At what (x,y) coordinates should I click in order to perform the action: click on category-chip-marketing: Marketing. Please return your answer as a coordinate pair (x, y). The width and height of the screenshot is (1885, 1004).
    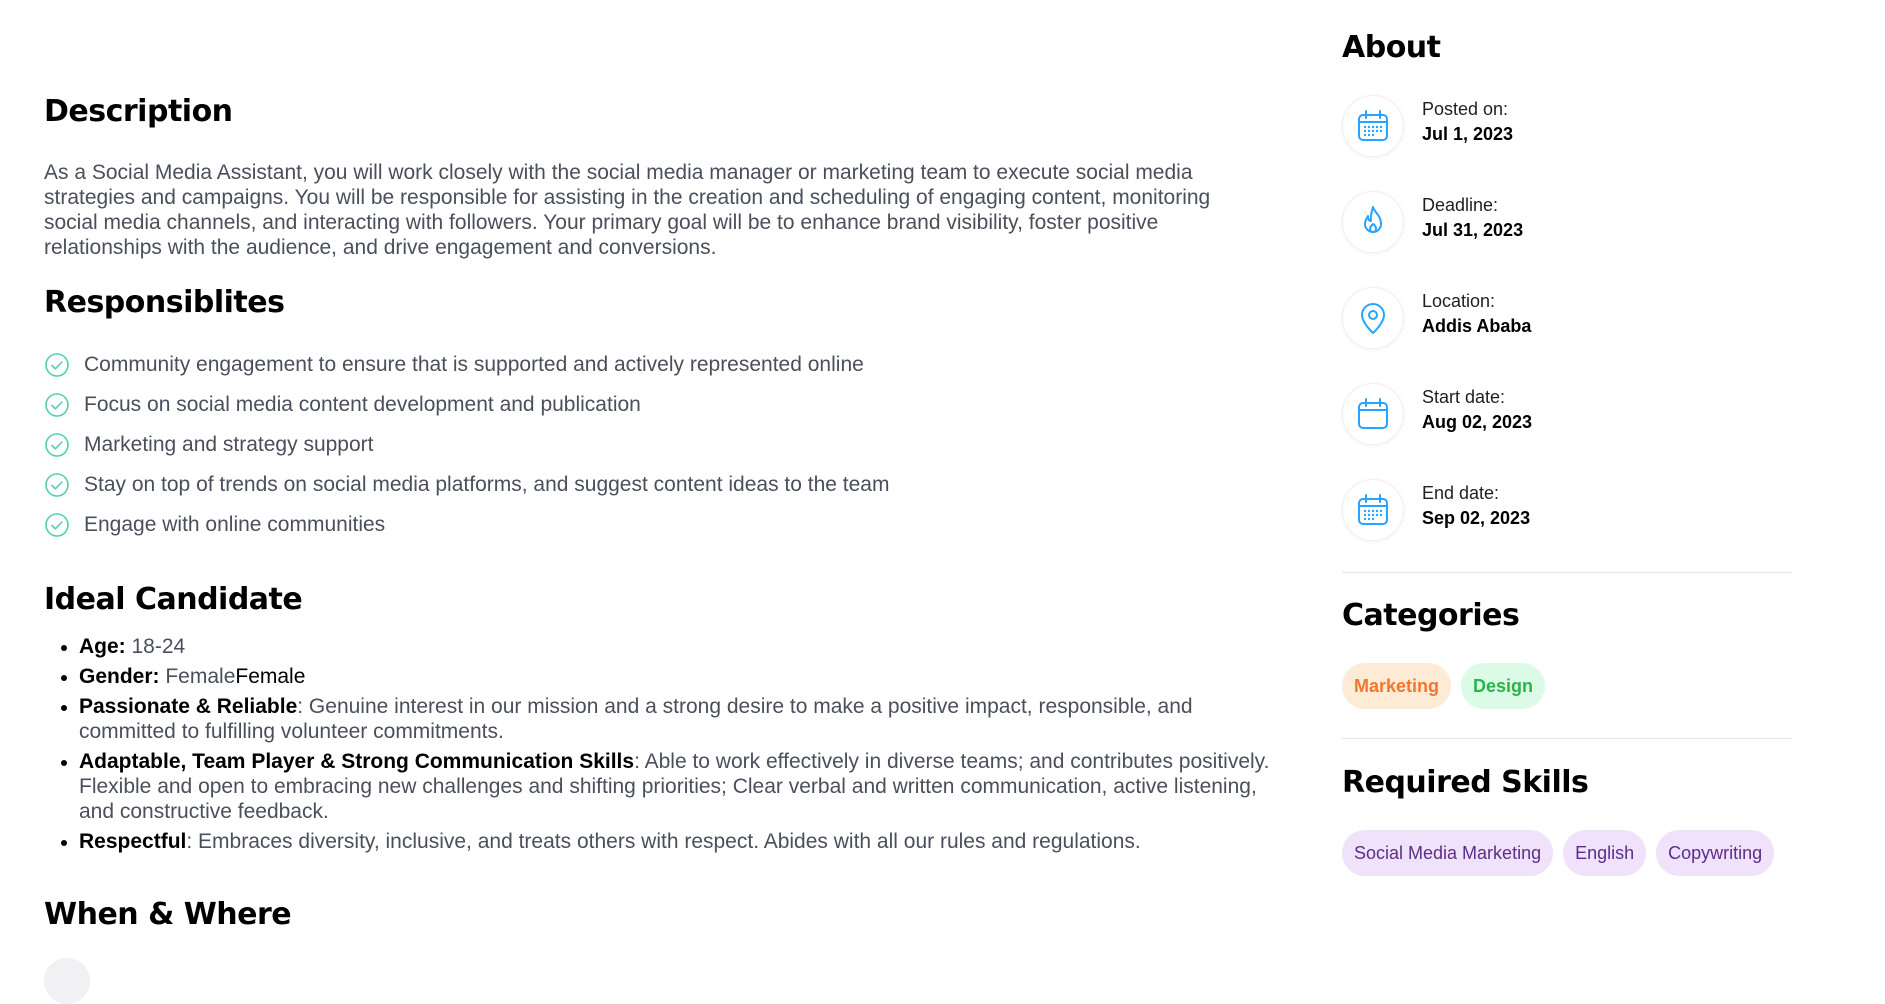
    Looking at the image, I should click on (1397, 686).